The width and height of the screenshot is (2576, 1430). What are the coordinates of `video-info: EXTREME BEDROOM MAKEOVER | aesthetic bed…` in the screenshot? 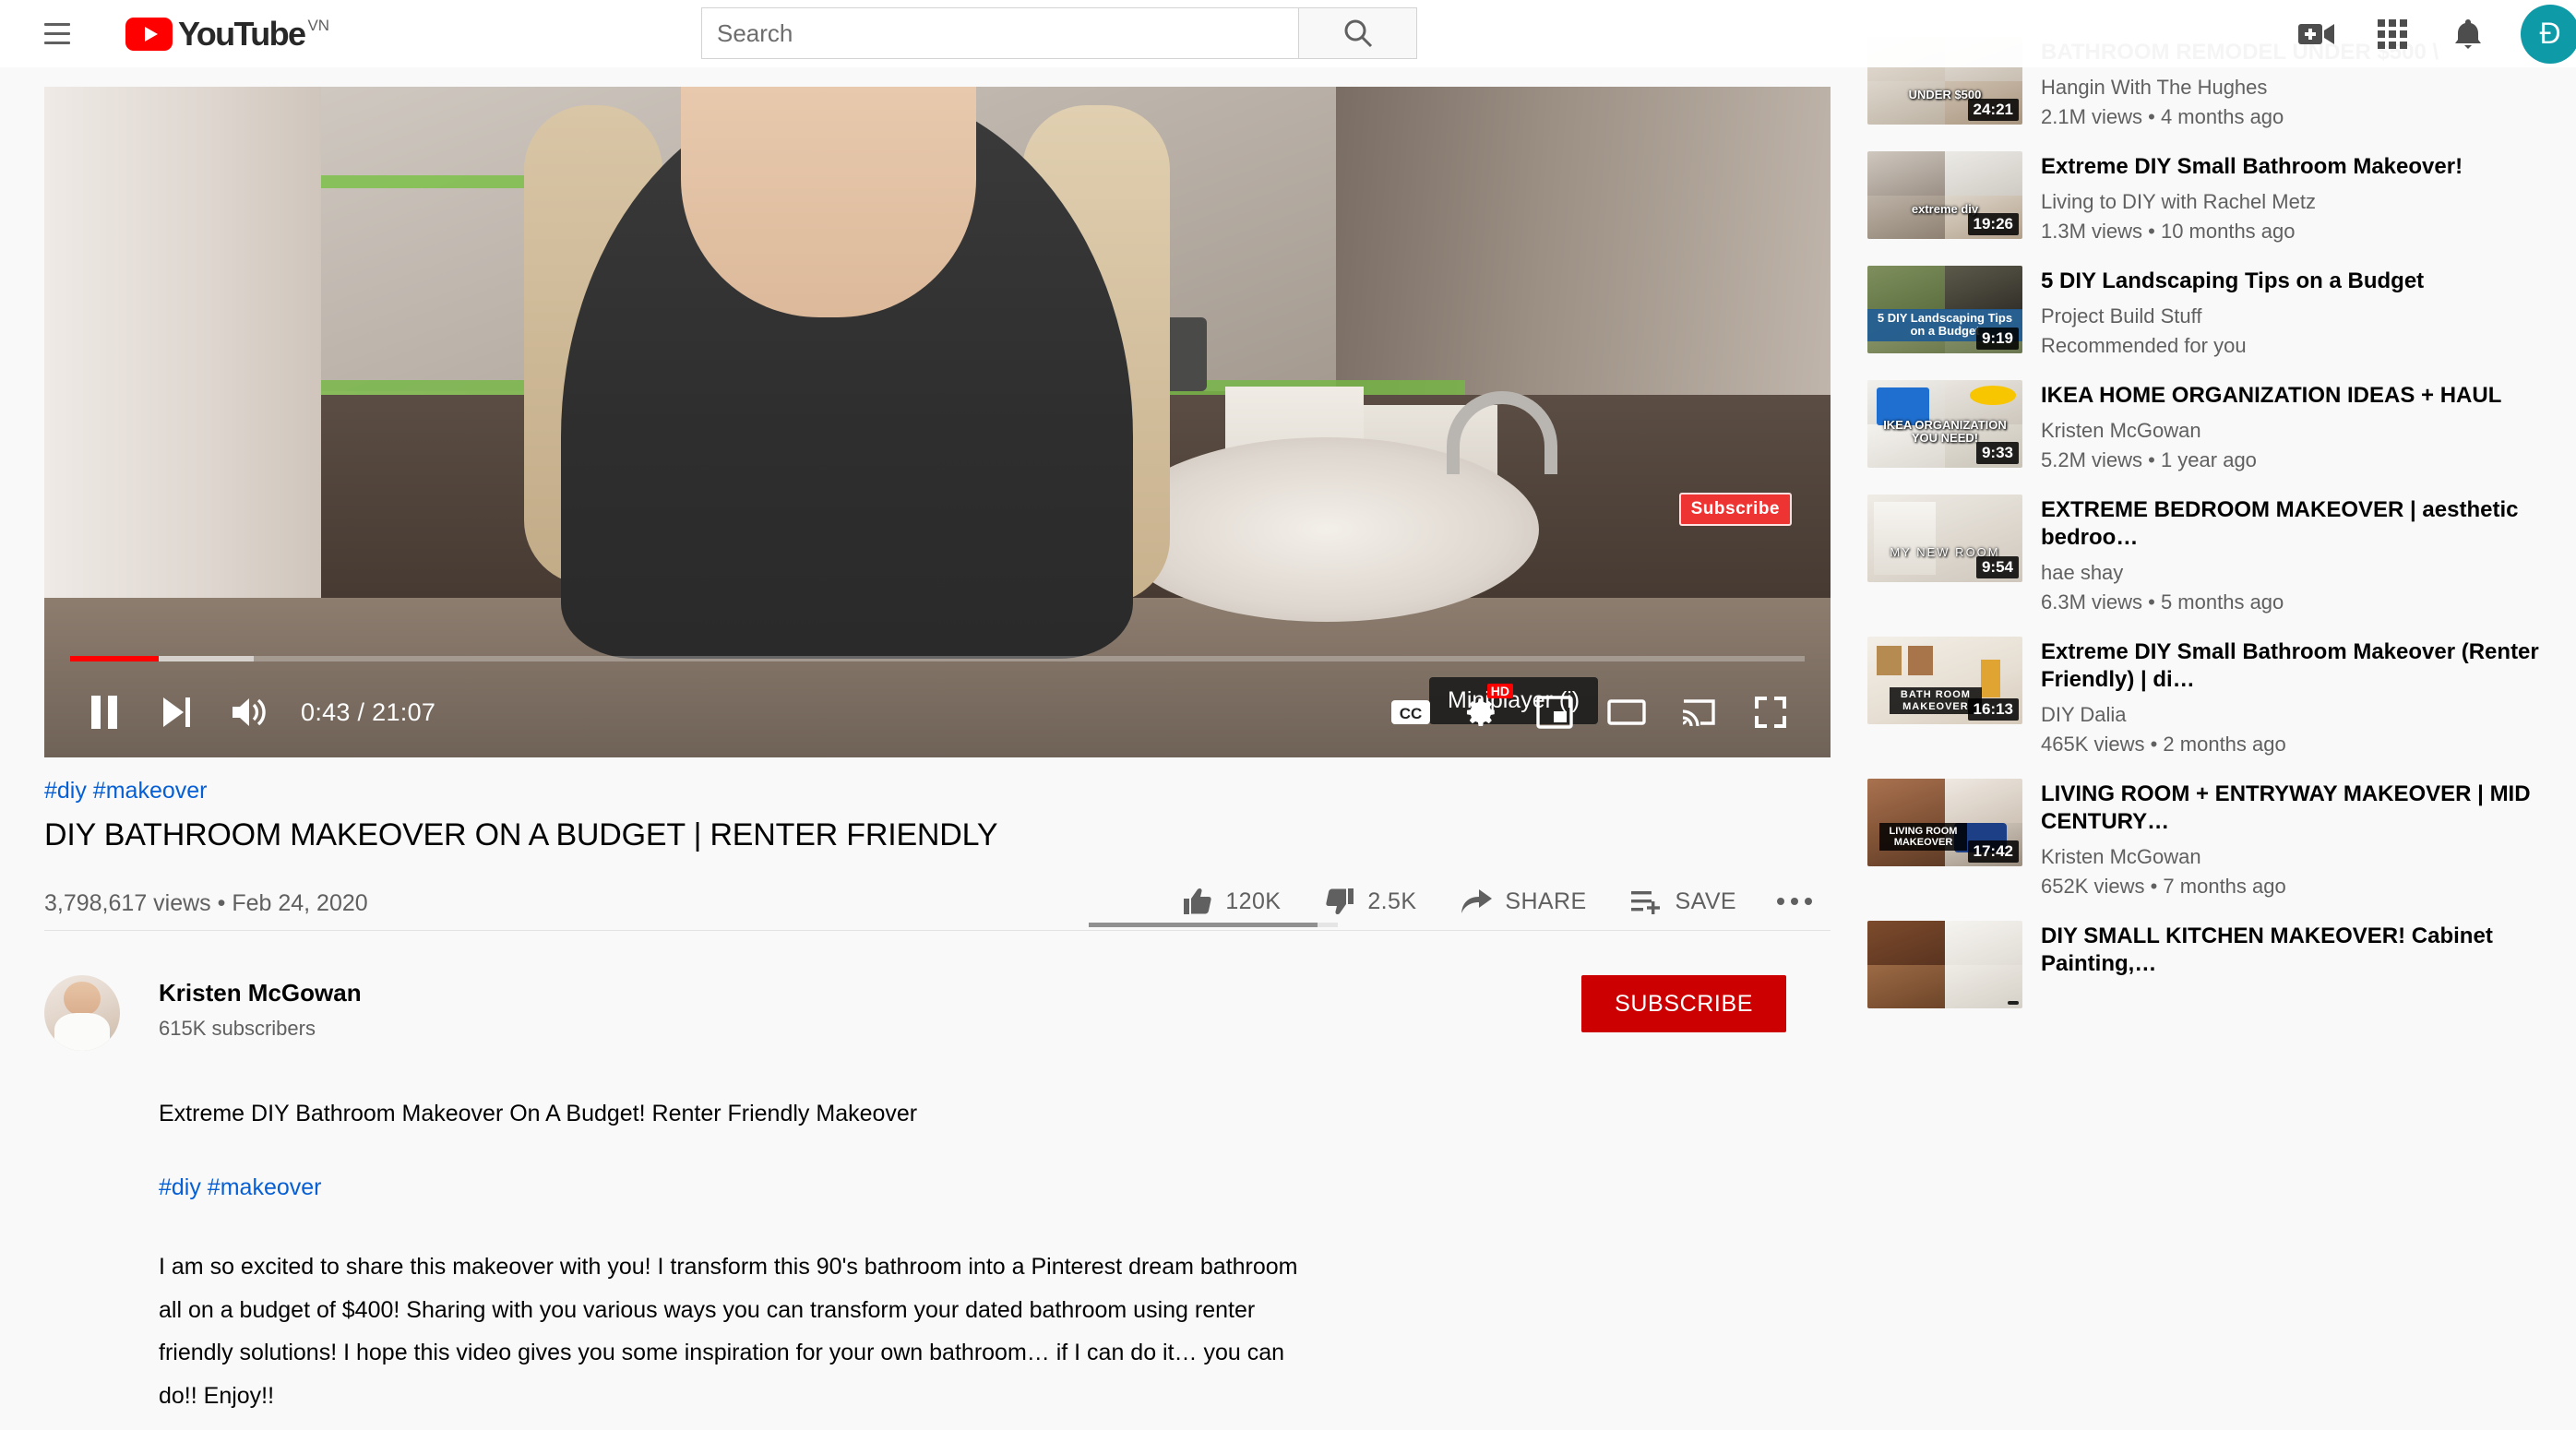 It's located at (2298, 555).